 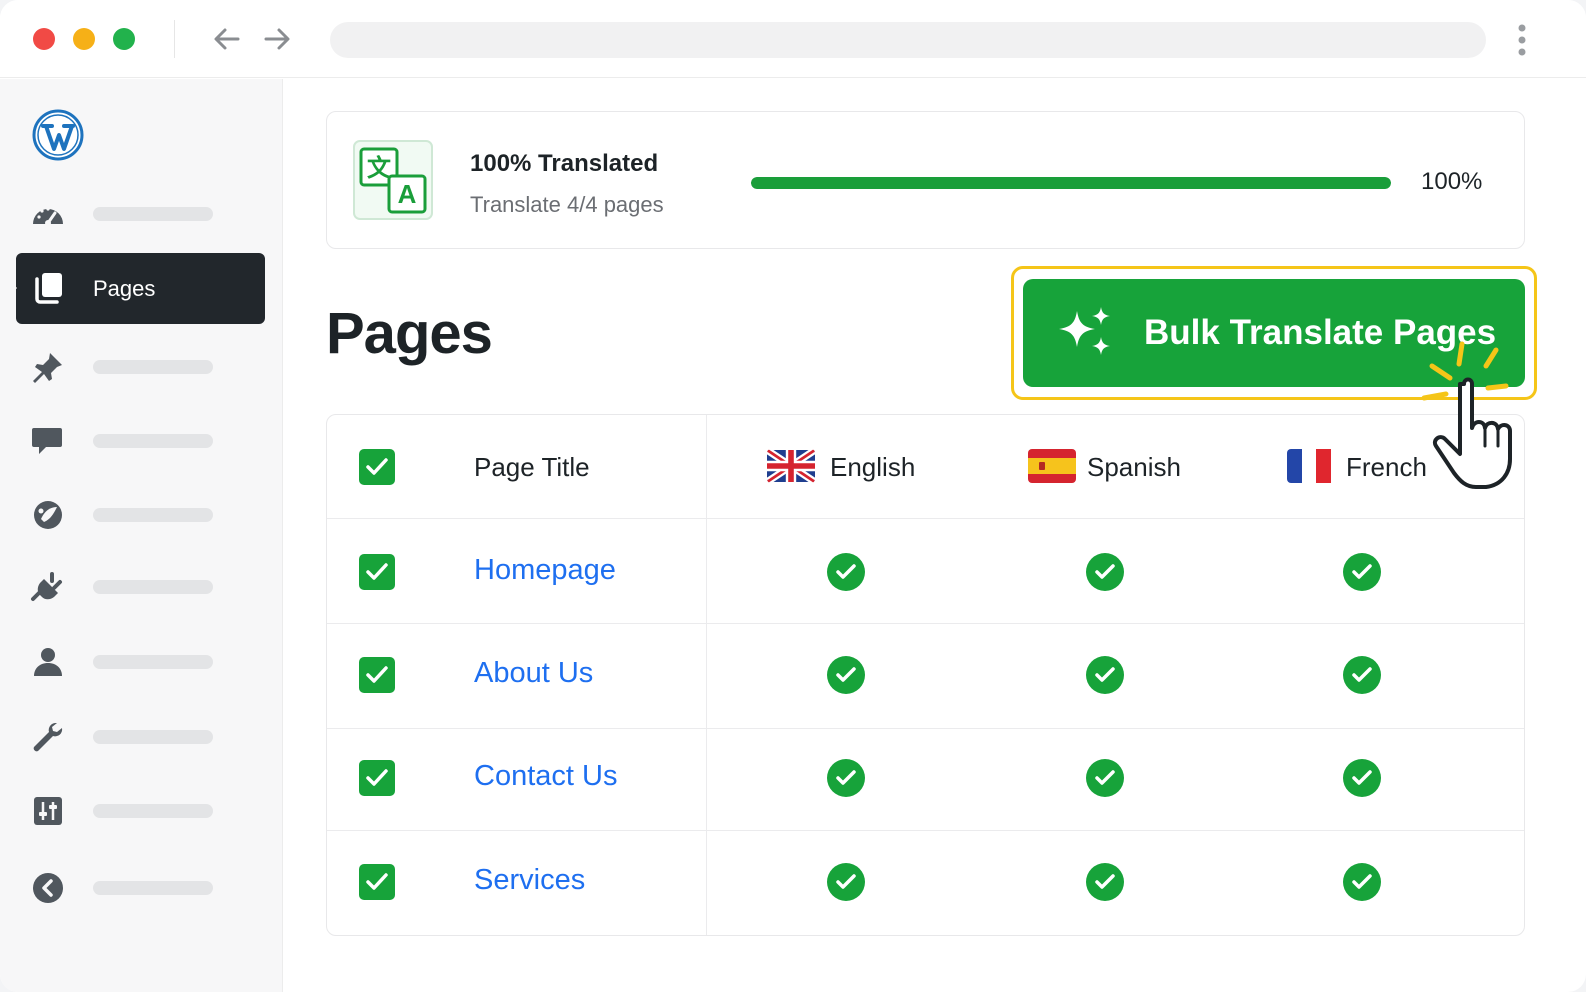 I want to click on more-options-icon, so click(x=1522, y=40).